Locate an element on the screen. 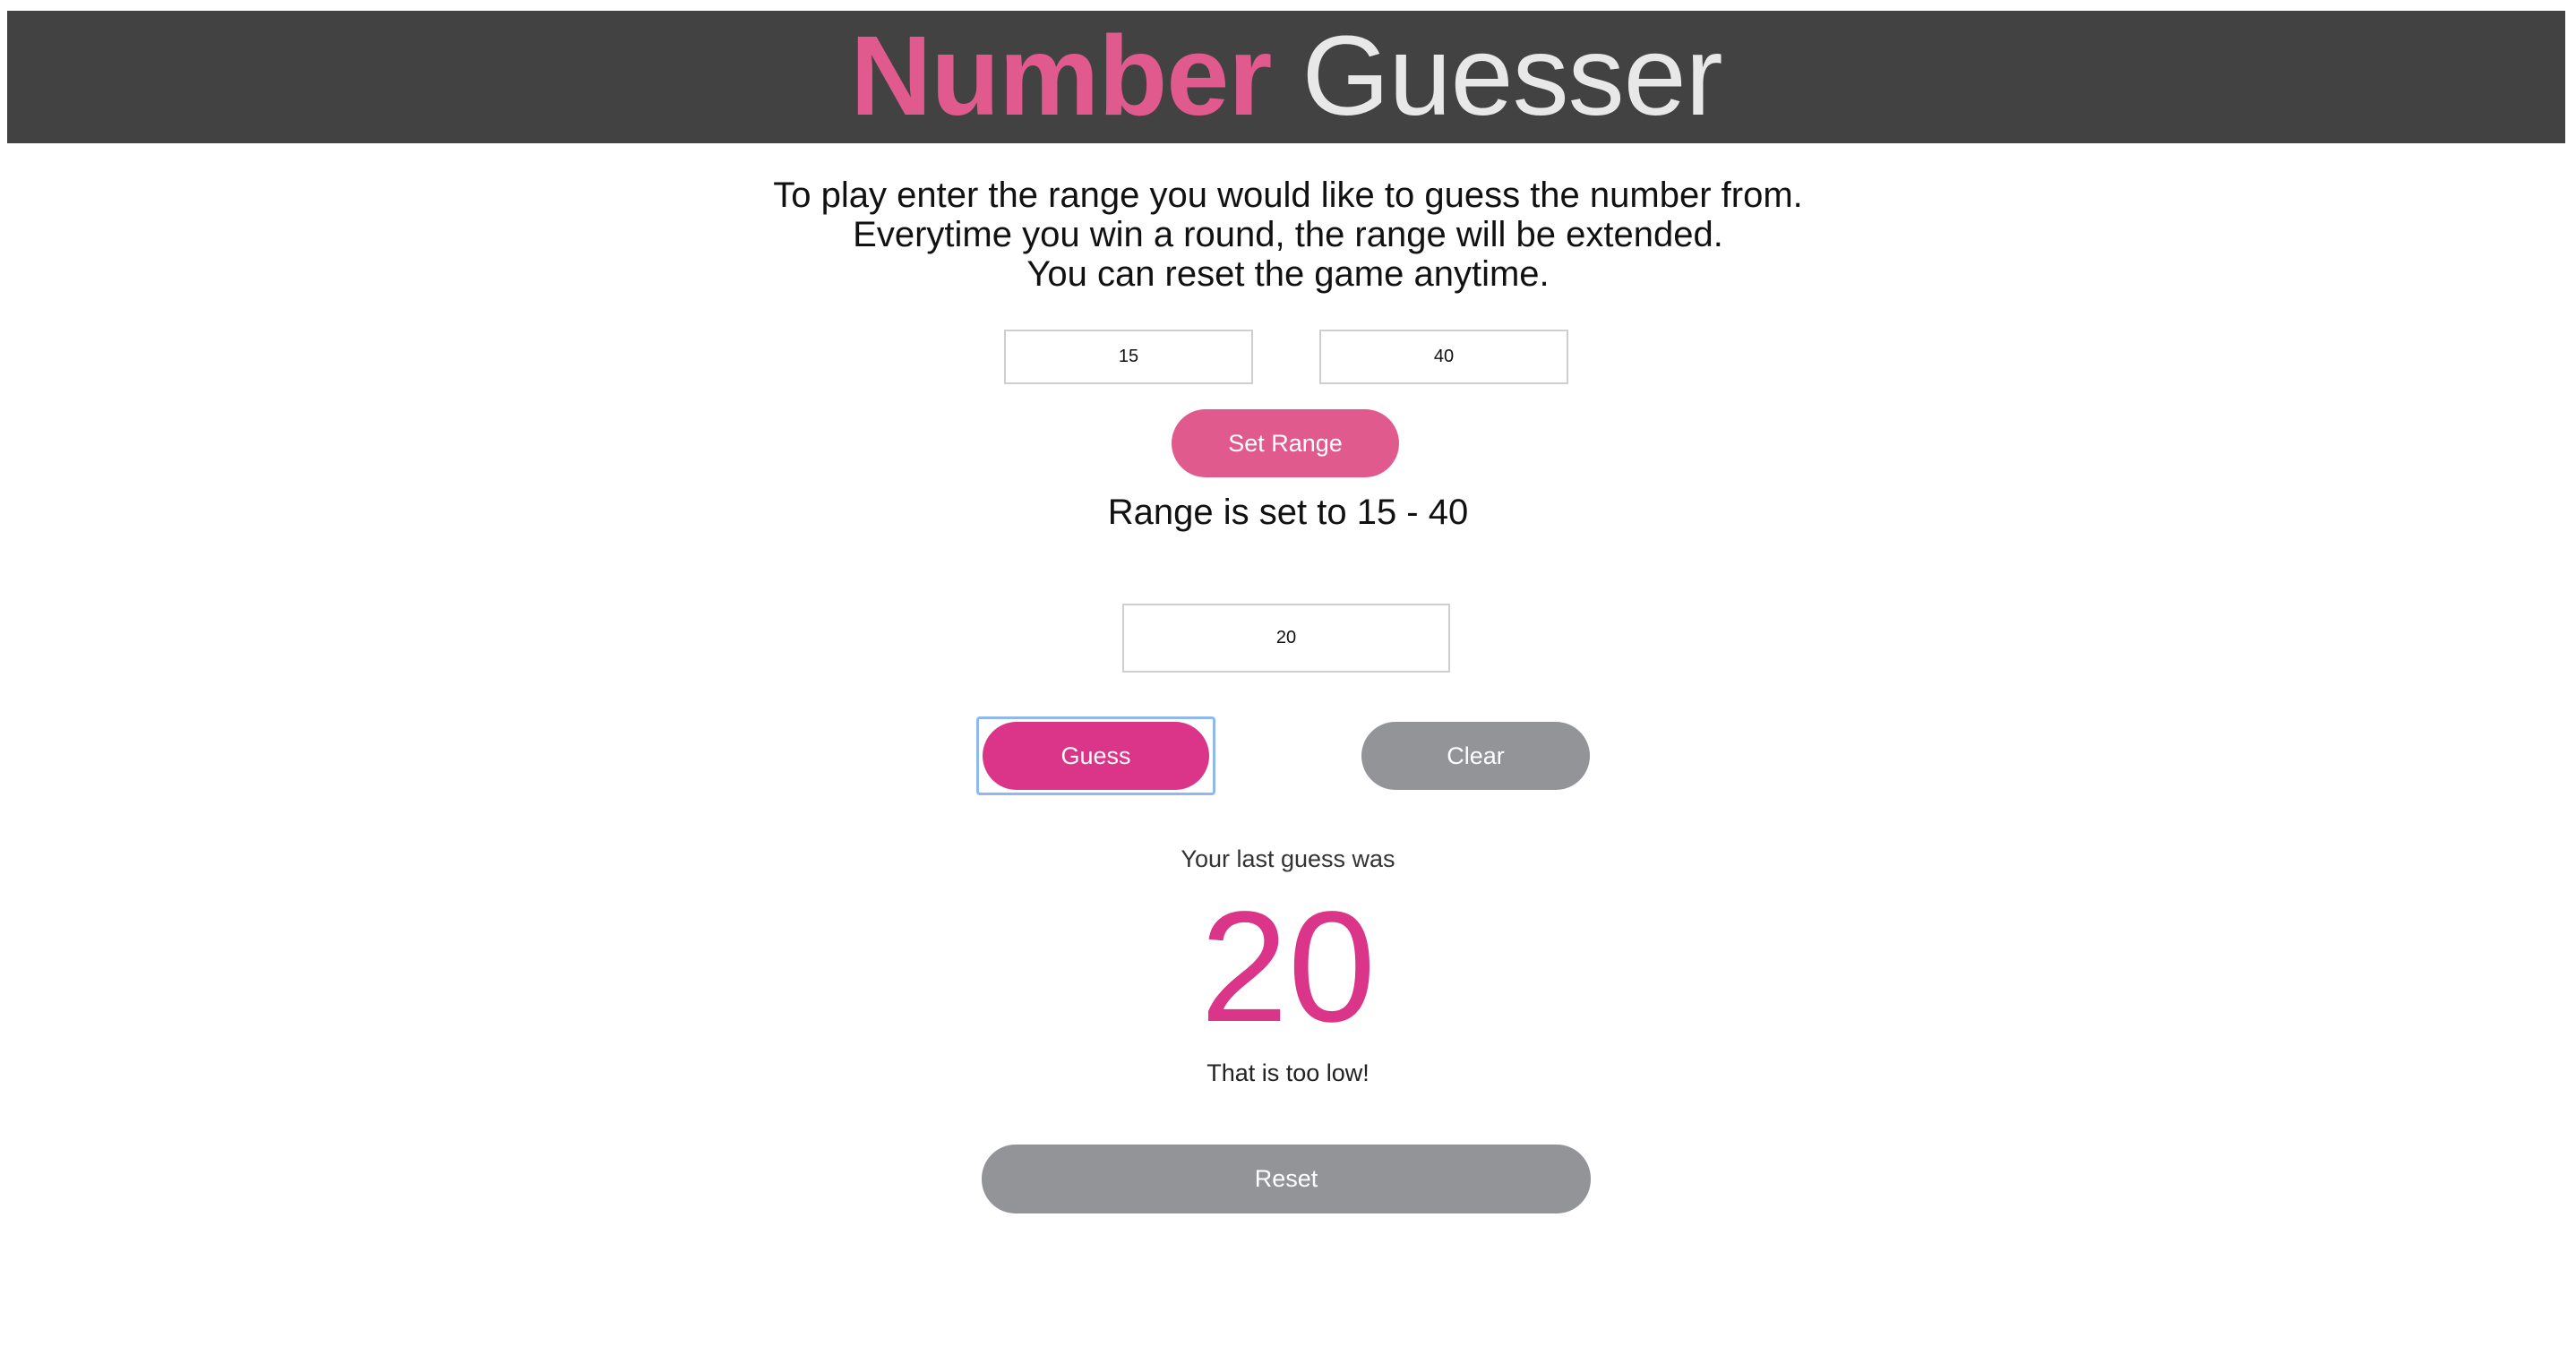  range-max-input is located at coordinates (1443, 357).